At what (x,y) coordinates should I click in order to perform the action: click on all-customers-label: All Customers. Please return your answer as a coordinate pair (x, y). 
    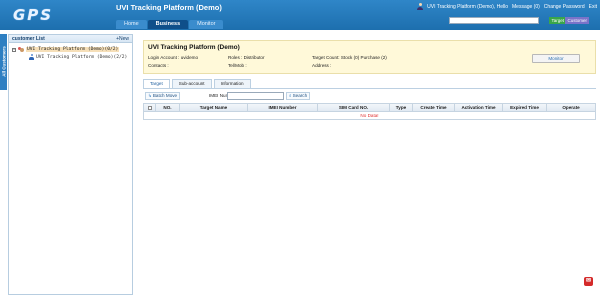
    Looking at the image, I should click on (4, 61).